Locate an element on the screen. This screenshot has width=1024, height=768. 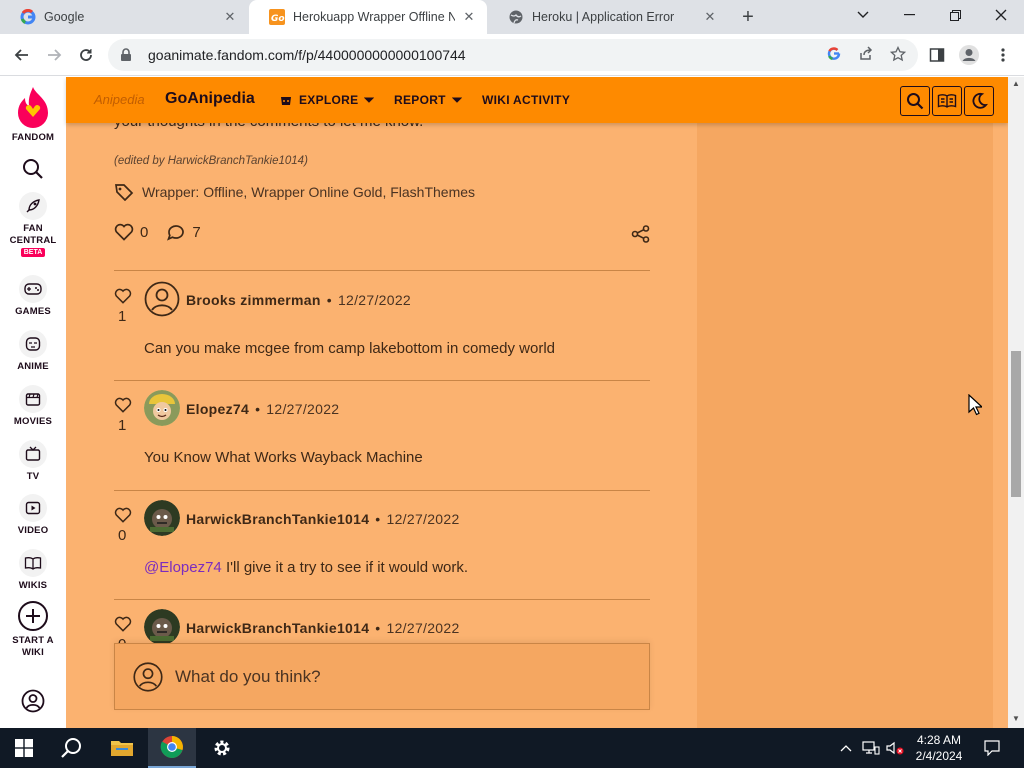
rail-item-anime: ANIME is located at coordinates (33, 351).